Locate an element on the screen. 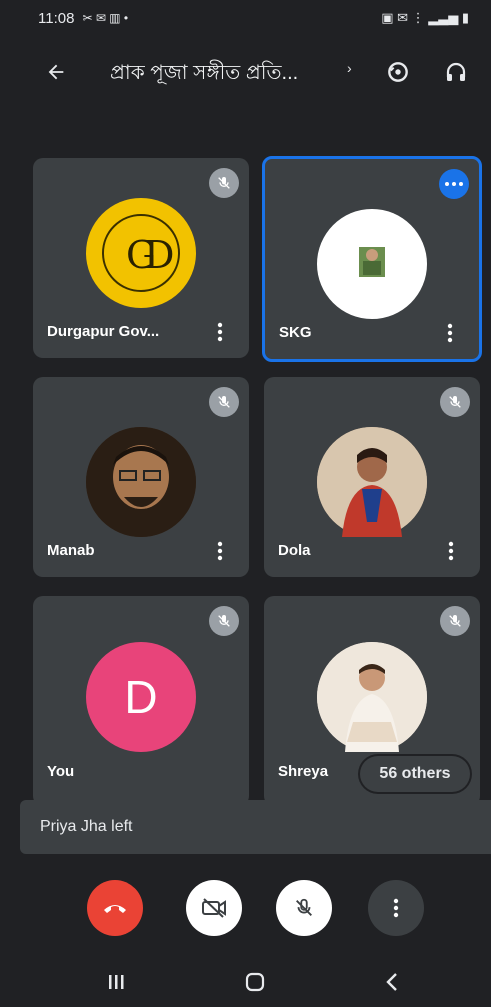  more-options-button is located at coordinates (396, 908).